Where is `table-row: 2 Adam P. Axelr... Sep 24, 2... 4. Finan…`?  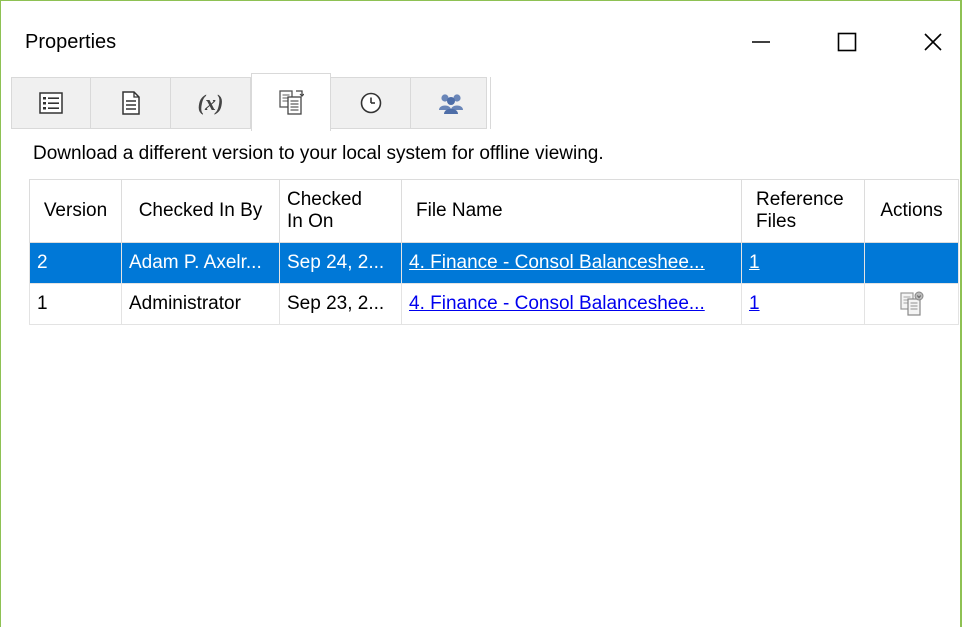
table-row: 2 Adam P. Axelr... Sep 24, 2... 4. Finan… is located at coordinates (494, 263).